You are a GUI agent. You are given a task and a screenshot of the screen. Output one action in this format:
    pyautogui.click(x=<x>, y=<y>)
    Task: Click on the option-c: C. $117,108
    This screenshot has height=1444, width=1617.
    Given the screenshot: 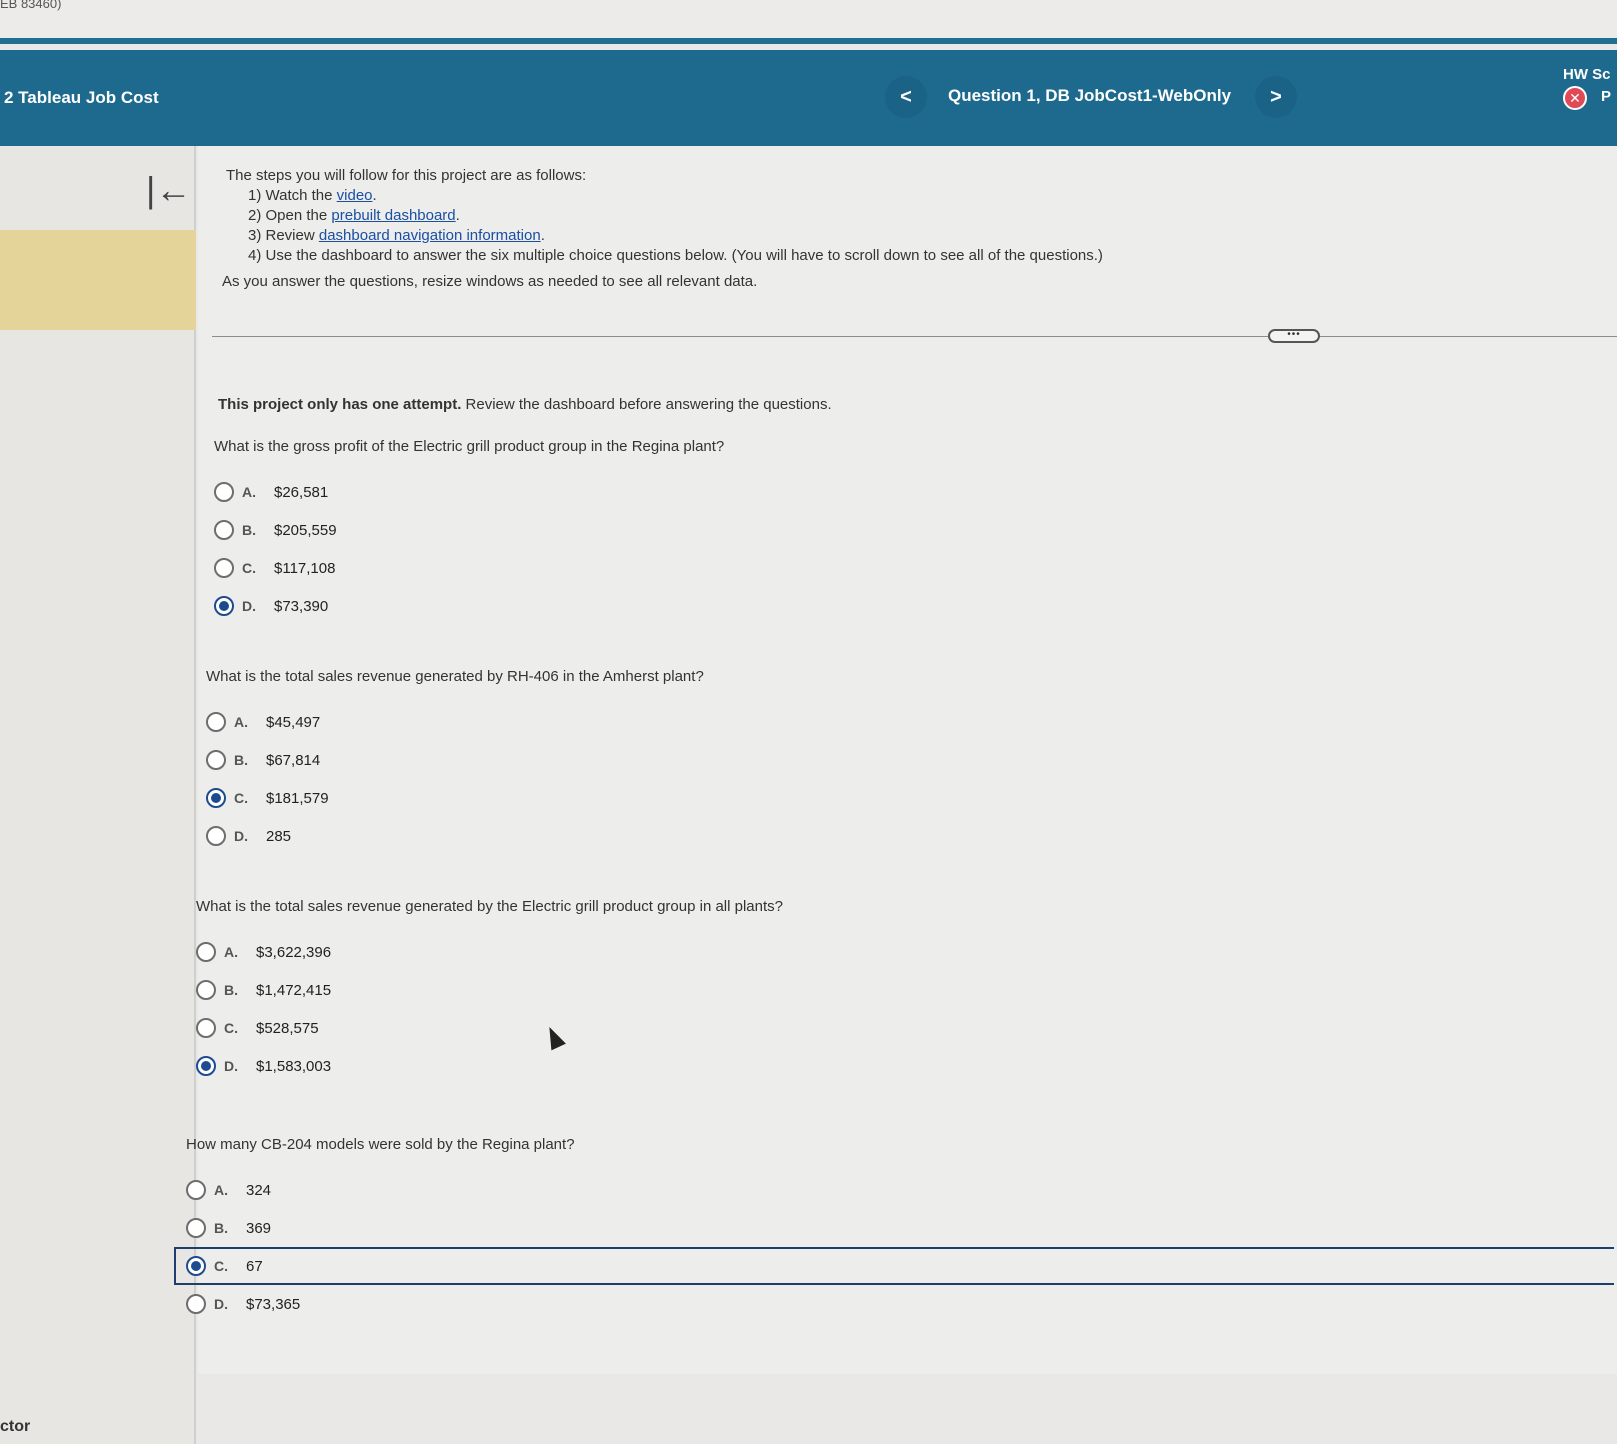 What is the action you would take?
    pyautogui.click(x=469, y=568)
    